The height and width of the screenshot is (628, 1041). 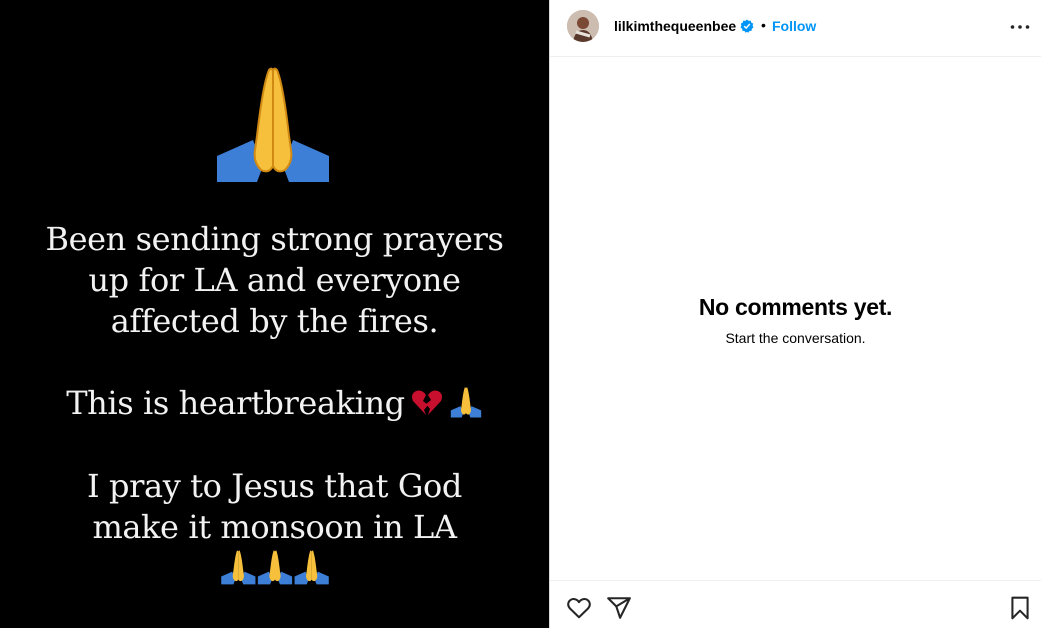 I want to click on post-header: lilkimthequeenbee • Follow, so click(x=795, y=28).